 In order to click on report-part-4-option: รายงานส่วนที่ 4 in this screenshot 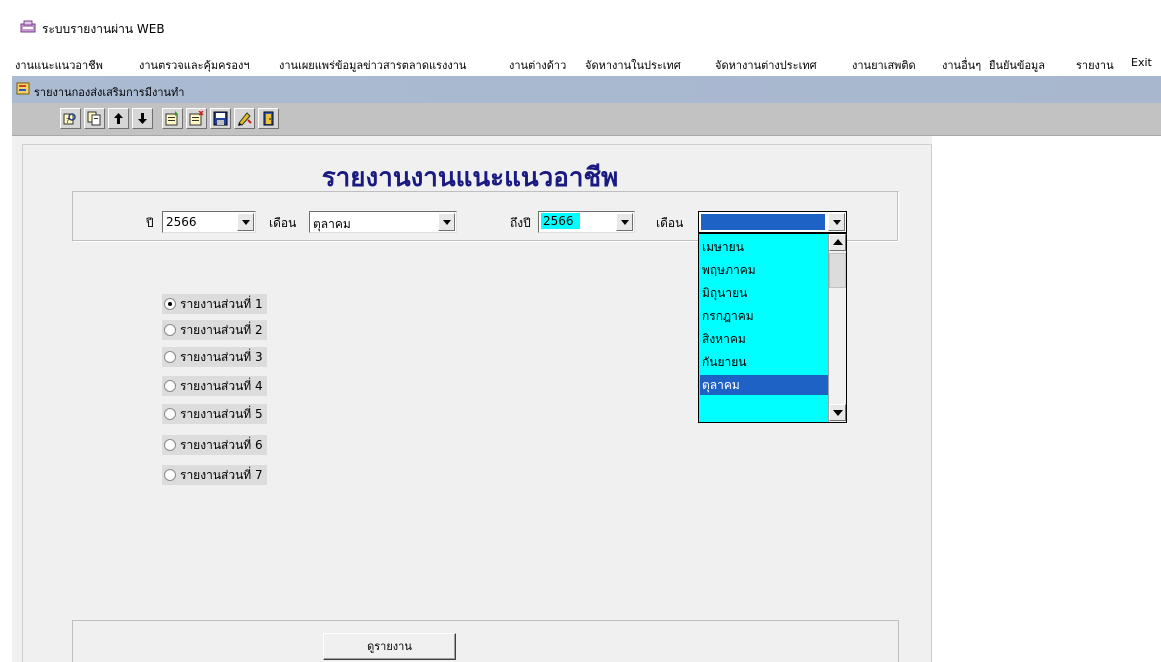, I will do `click(214, 386)`.